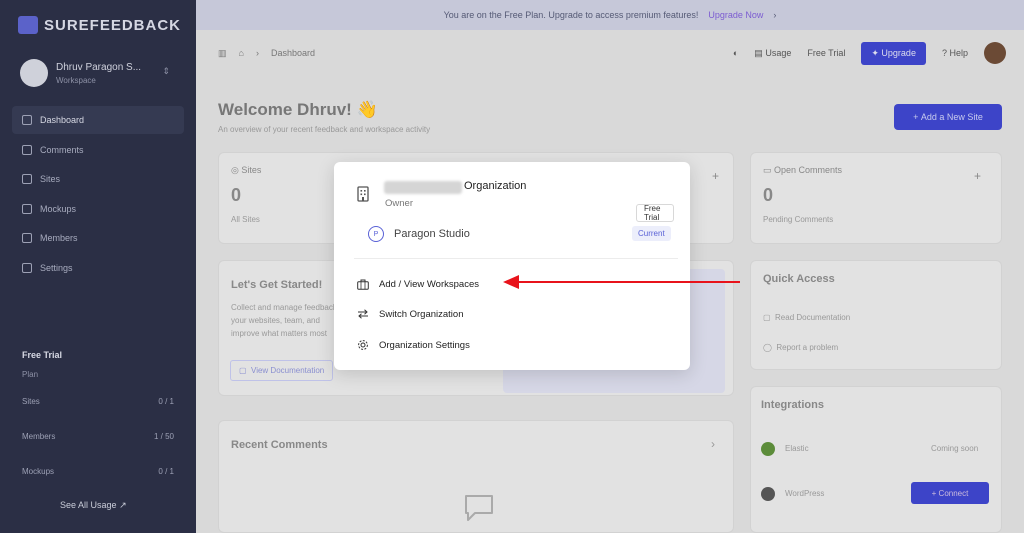 The height and width of the screenshot is (533, 1024). What do you see at coordinates (735, 53) in the screenshot?
I see `theme-icon: ◐` at bounding box center [735, 53].